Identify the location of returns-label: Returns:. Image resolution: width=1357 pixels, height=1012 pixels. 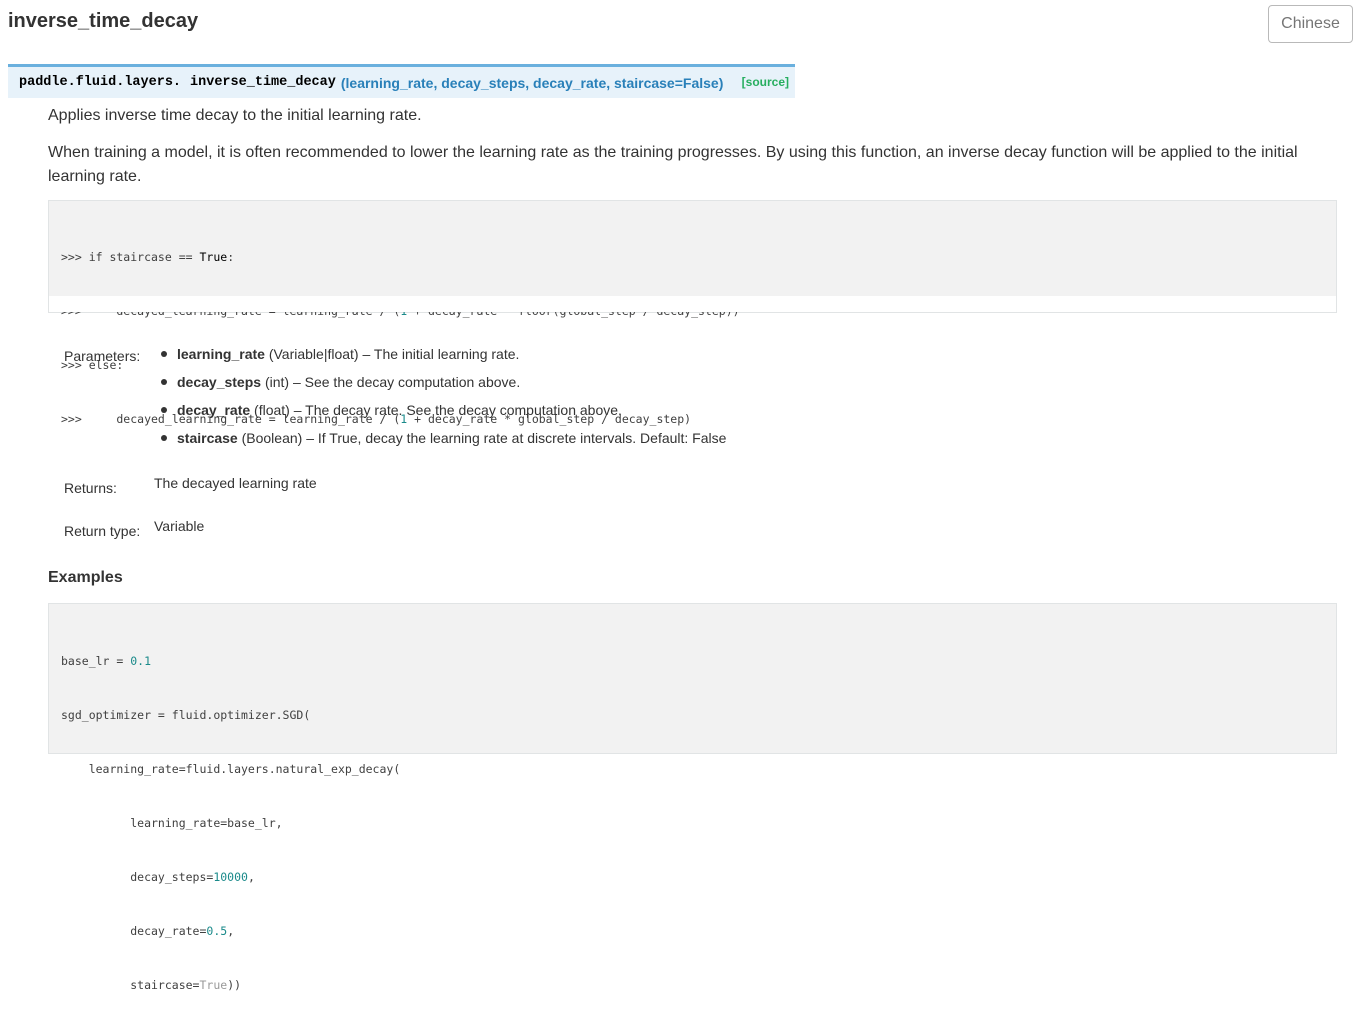
(90, 488).